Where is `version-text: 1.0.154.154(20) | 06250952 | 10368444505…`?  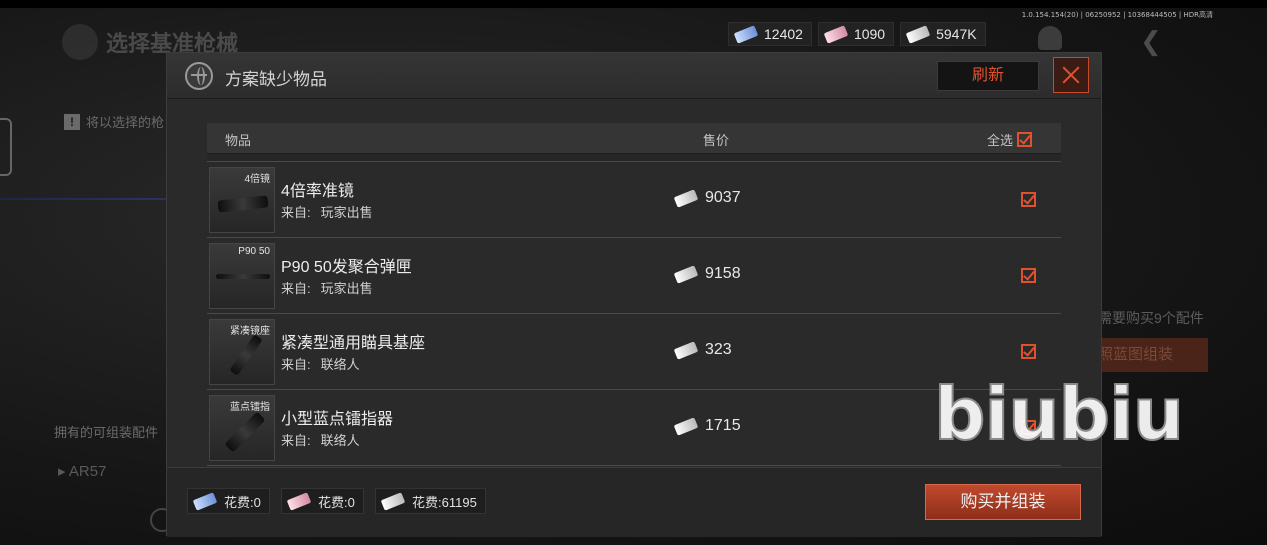
version-text: 1.0.154.154(20) | 06250952 | 10368444505… is located at coordinates (1117, 15).